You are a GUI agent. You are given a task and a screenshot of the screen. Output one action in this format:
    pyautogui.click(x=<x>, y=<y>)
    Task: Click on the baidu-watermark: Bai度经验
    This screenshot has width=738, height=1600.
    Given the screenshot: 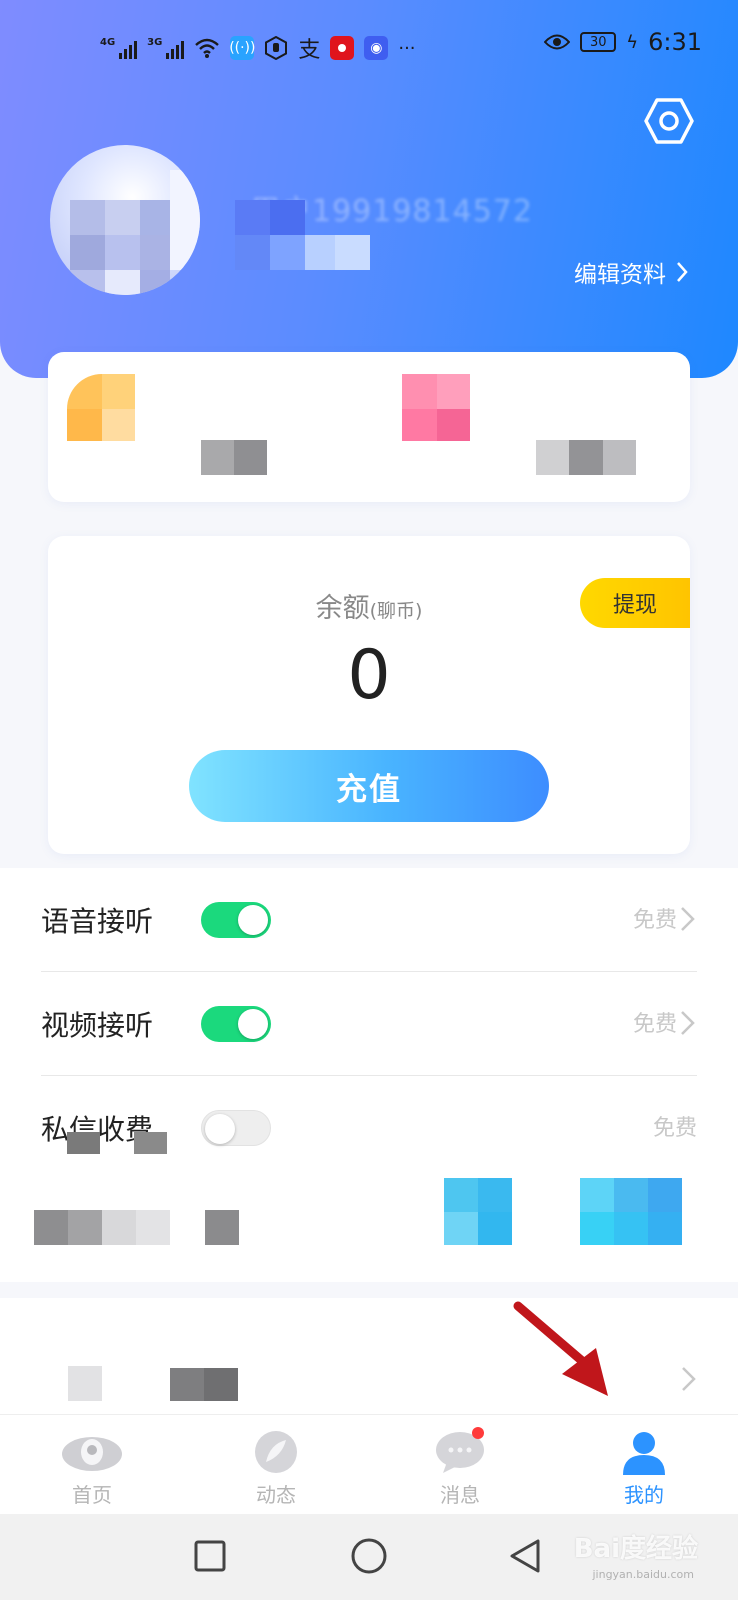 What is the action you would take?
    pyautogui.click(x=635, y=1549)
    